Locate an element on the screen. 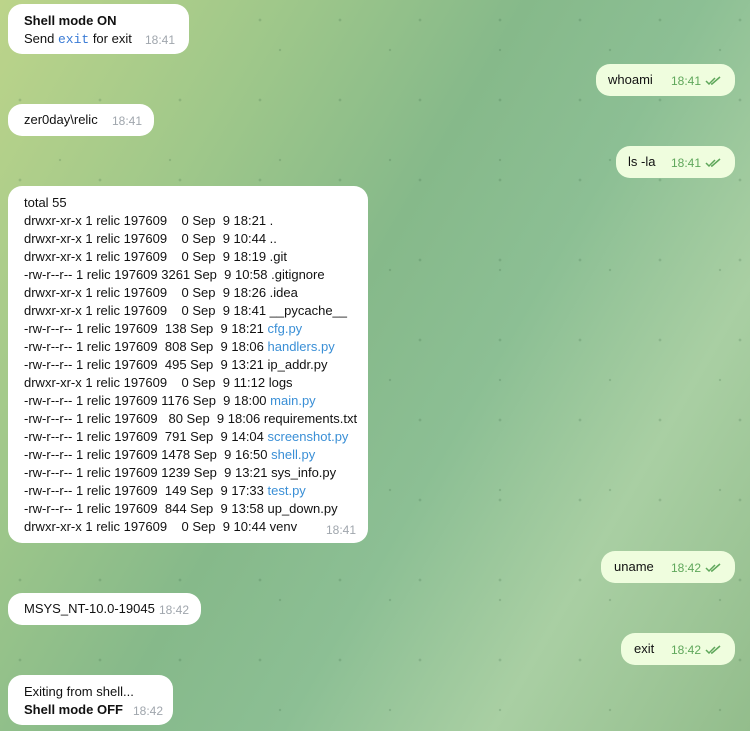 Image resolution: width=750 pixels, height=731 pixels. message-text: zer0day\relic is located at coordinates (61, 119).